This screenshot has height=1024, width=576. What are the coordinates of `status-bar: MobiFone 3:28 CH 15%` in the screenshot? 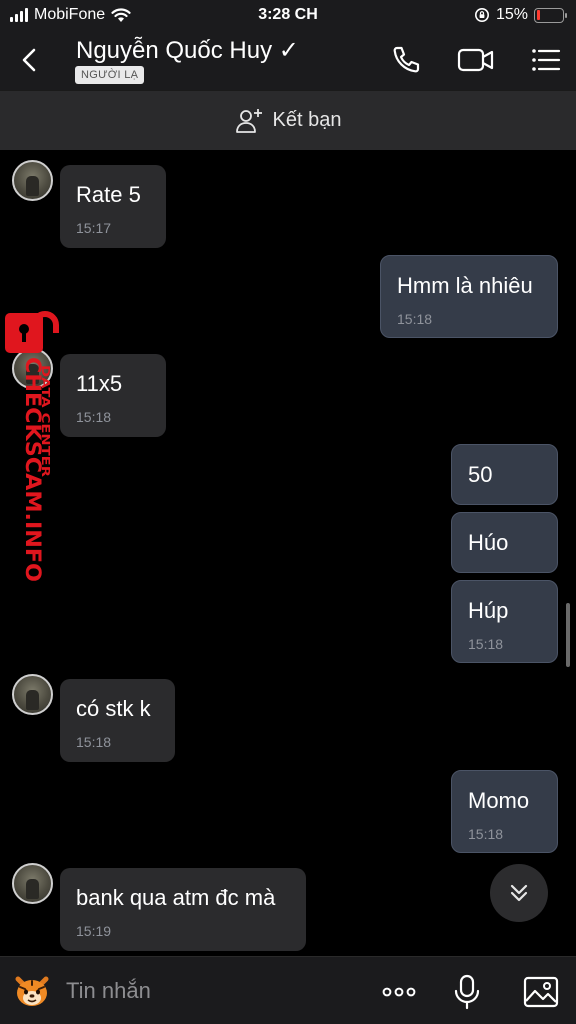 It's located at (288, 15).